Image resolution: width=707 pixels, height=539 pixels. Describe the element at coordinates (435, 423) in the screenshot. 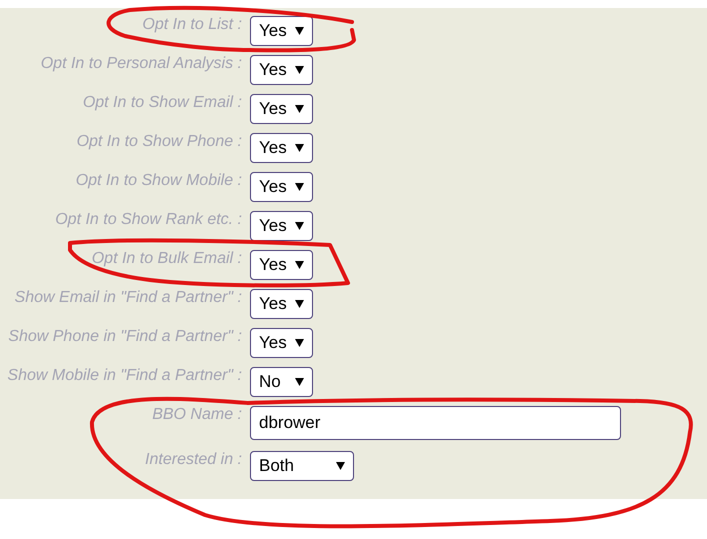

I see `input-field: dbrower` at that location.